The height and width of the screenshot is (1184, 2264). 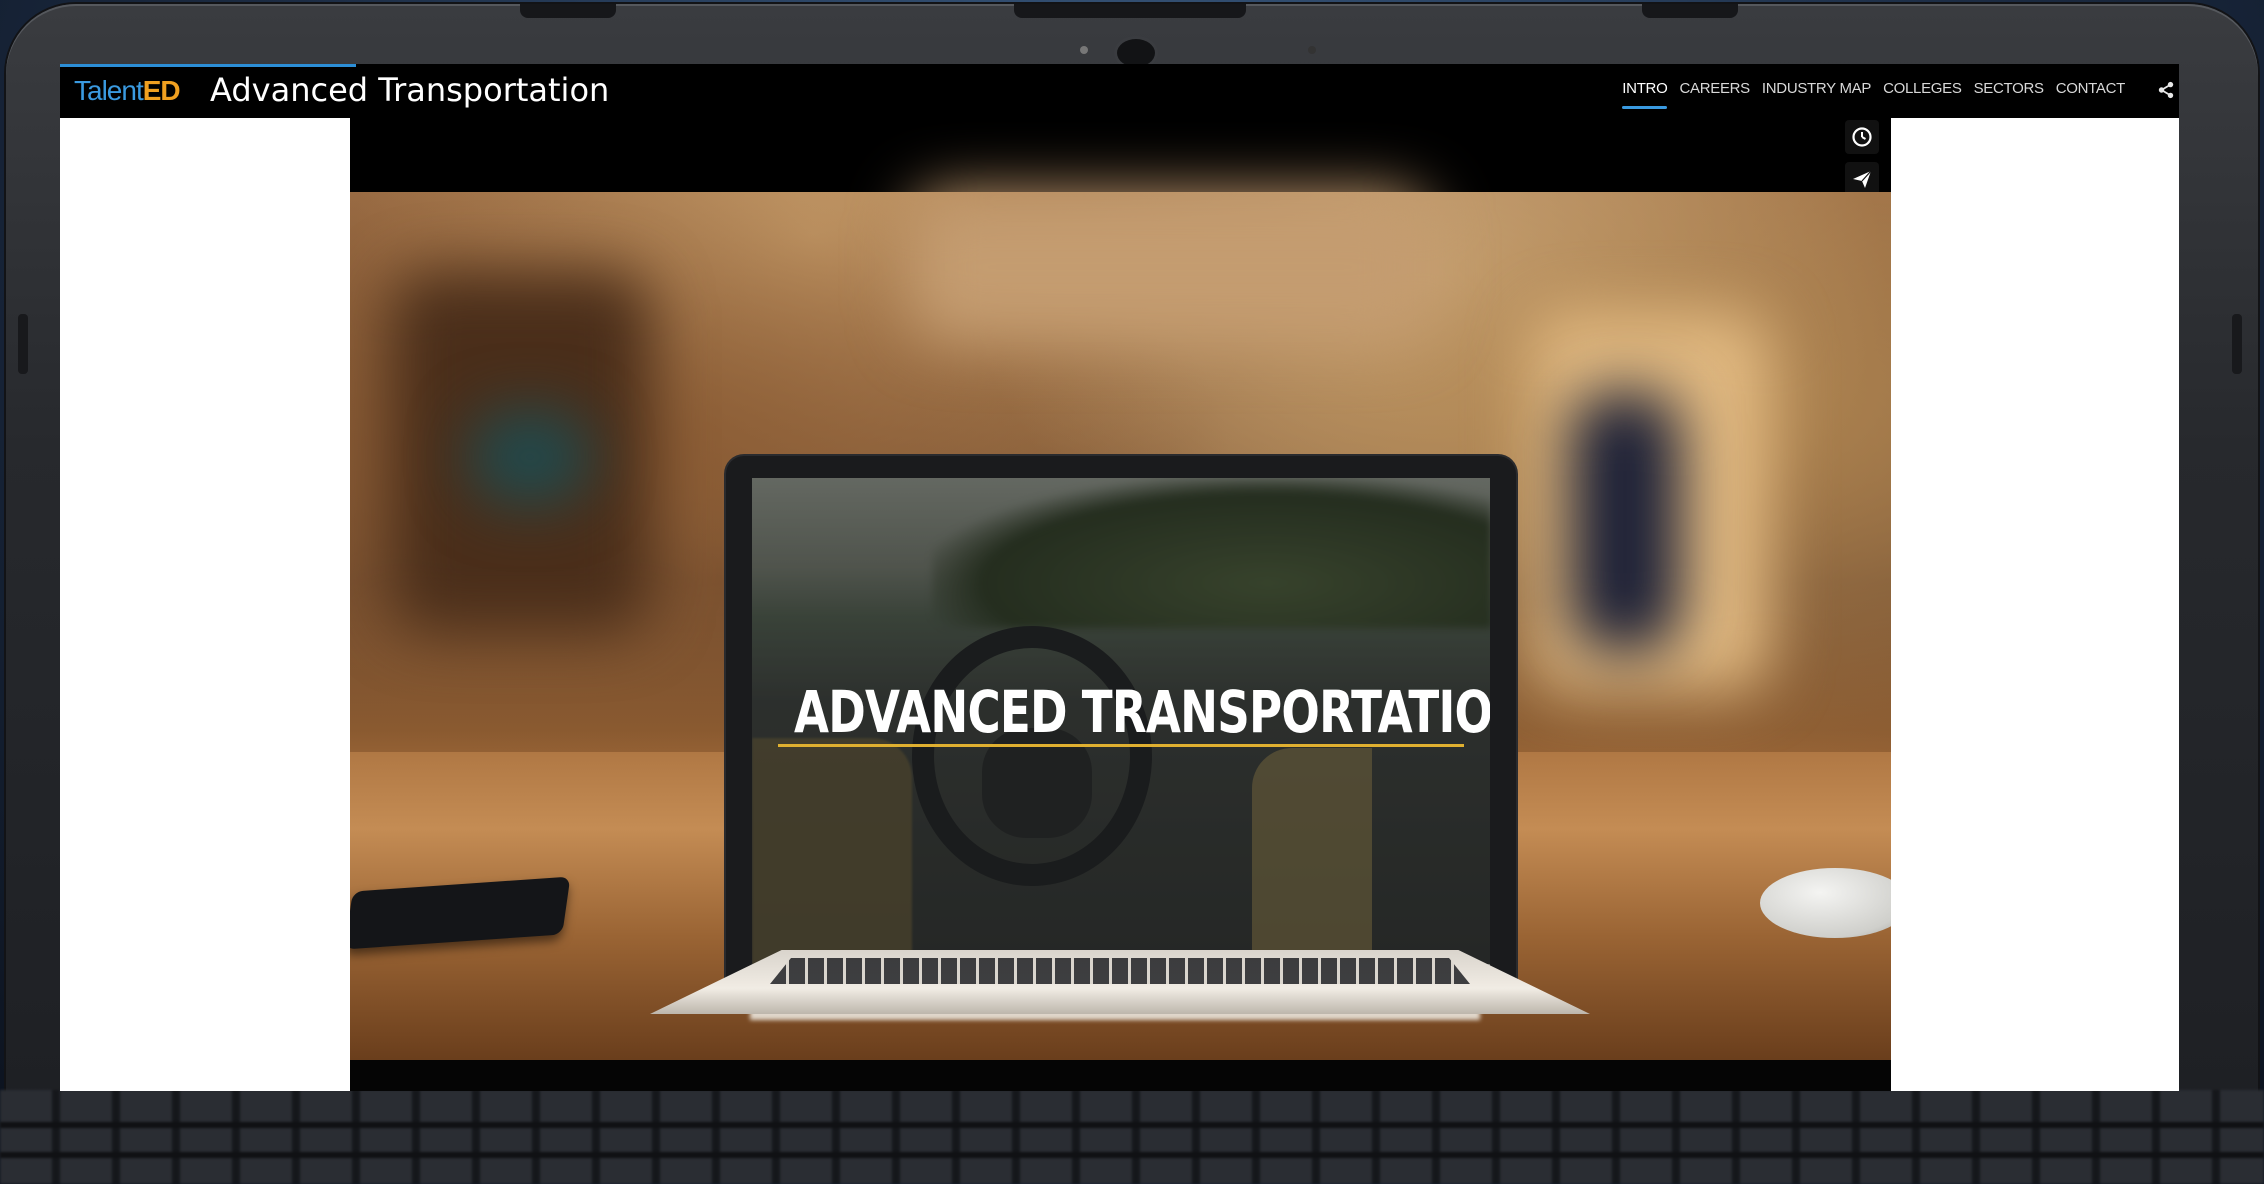 I want to click on camera-sensor, so click(x=1312, y=50).